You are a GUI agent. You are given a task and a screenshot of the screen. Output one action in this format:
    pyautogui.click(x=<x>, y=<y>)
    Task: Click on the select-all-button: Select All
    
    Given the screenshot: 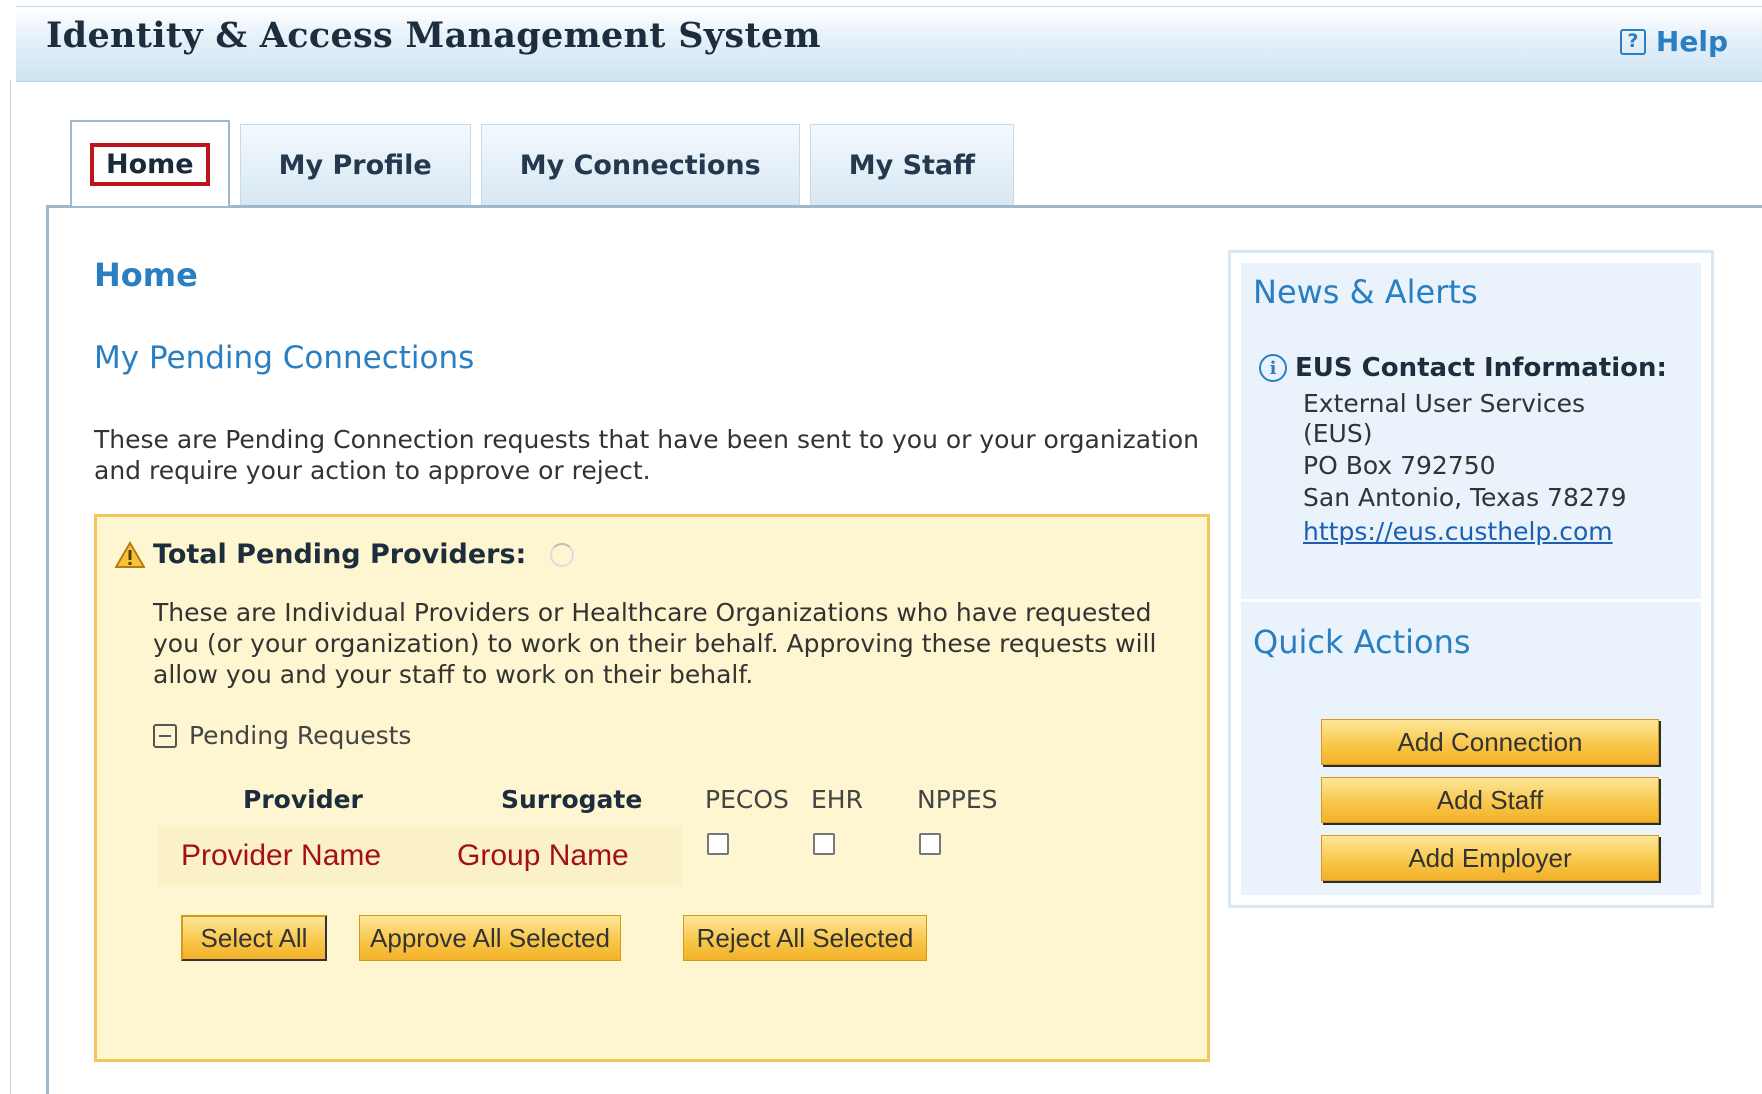 What is the action you would take?
    pyautogui.click(x=254, y=938)
    